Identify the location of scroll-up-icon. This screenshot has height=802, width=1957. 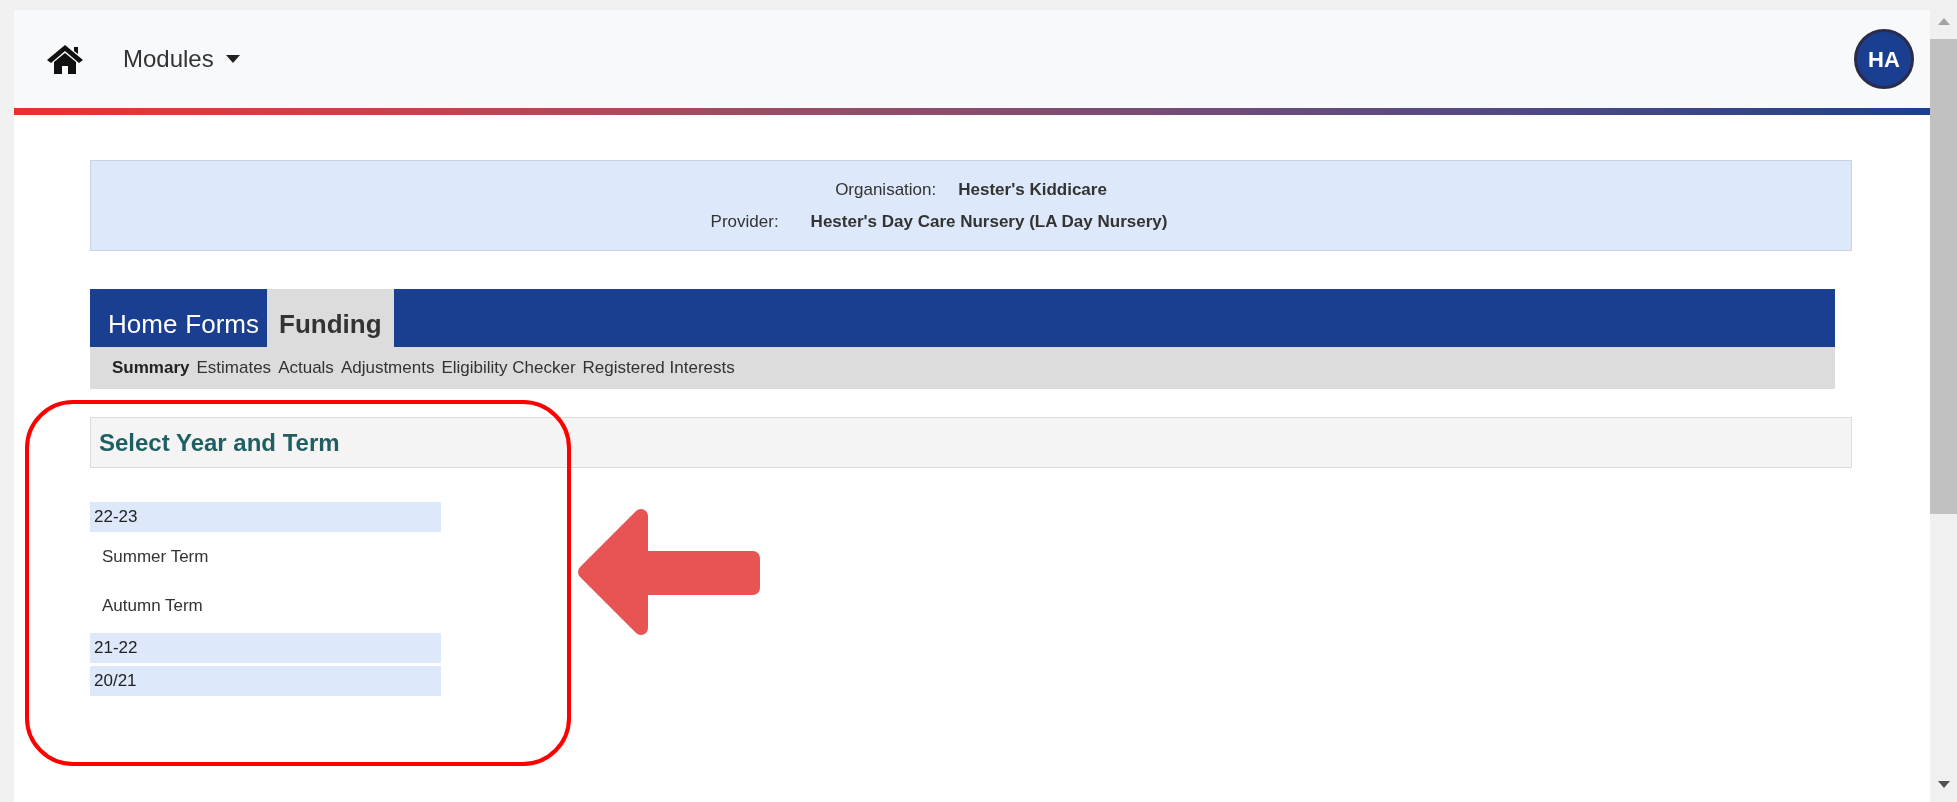
(1943, 21).